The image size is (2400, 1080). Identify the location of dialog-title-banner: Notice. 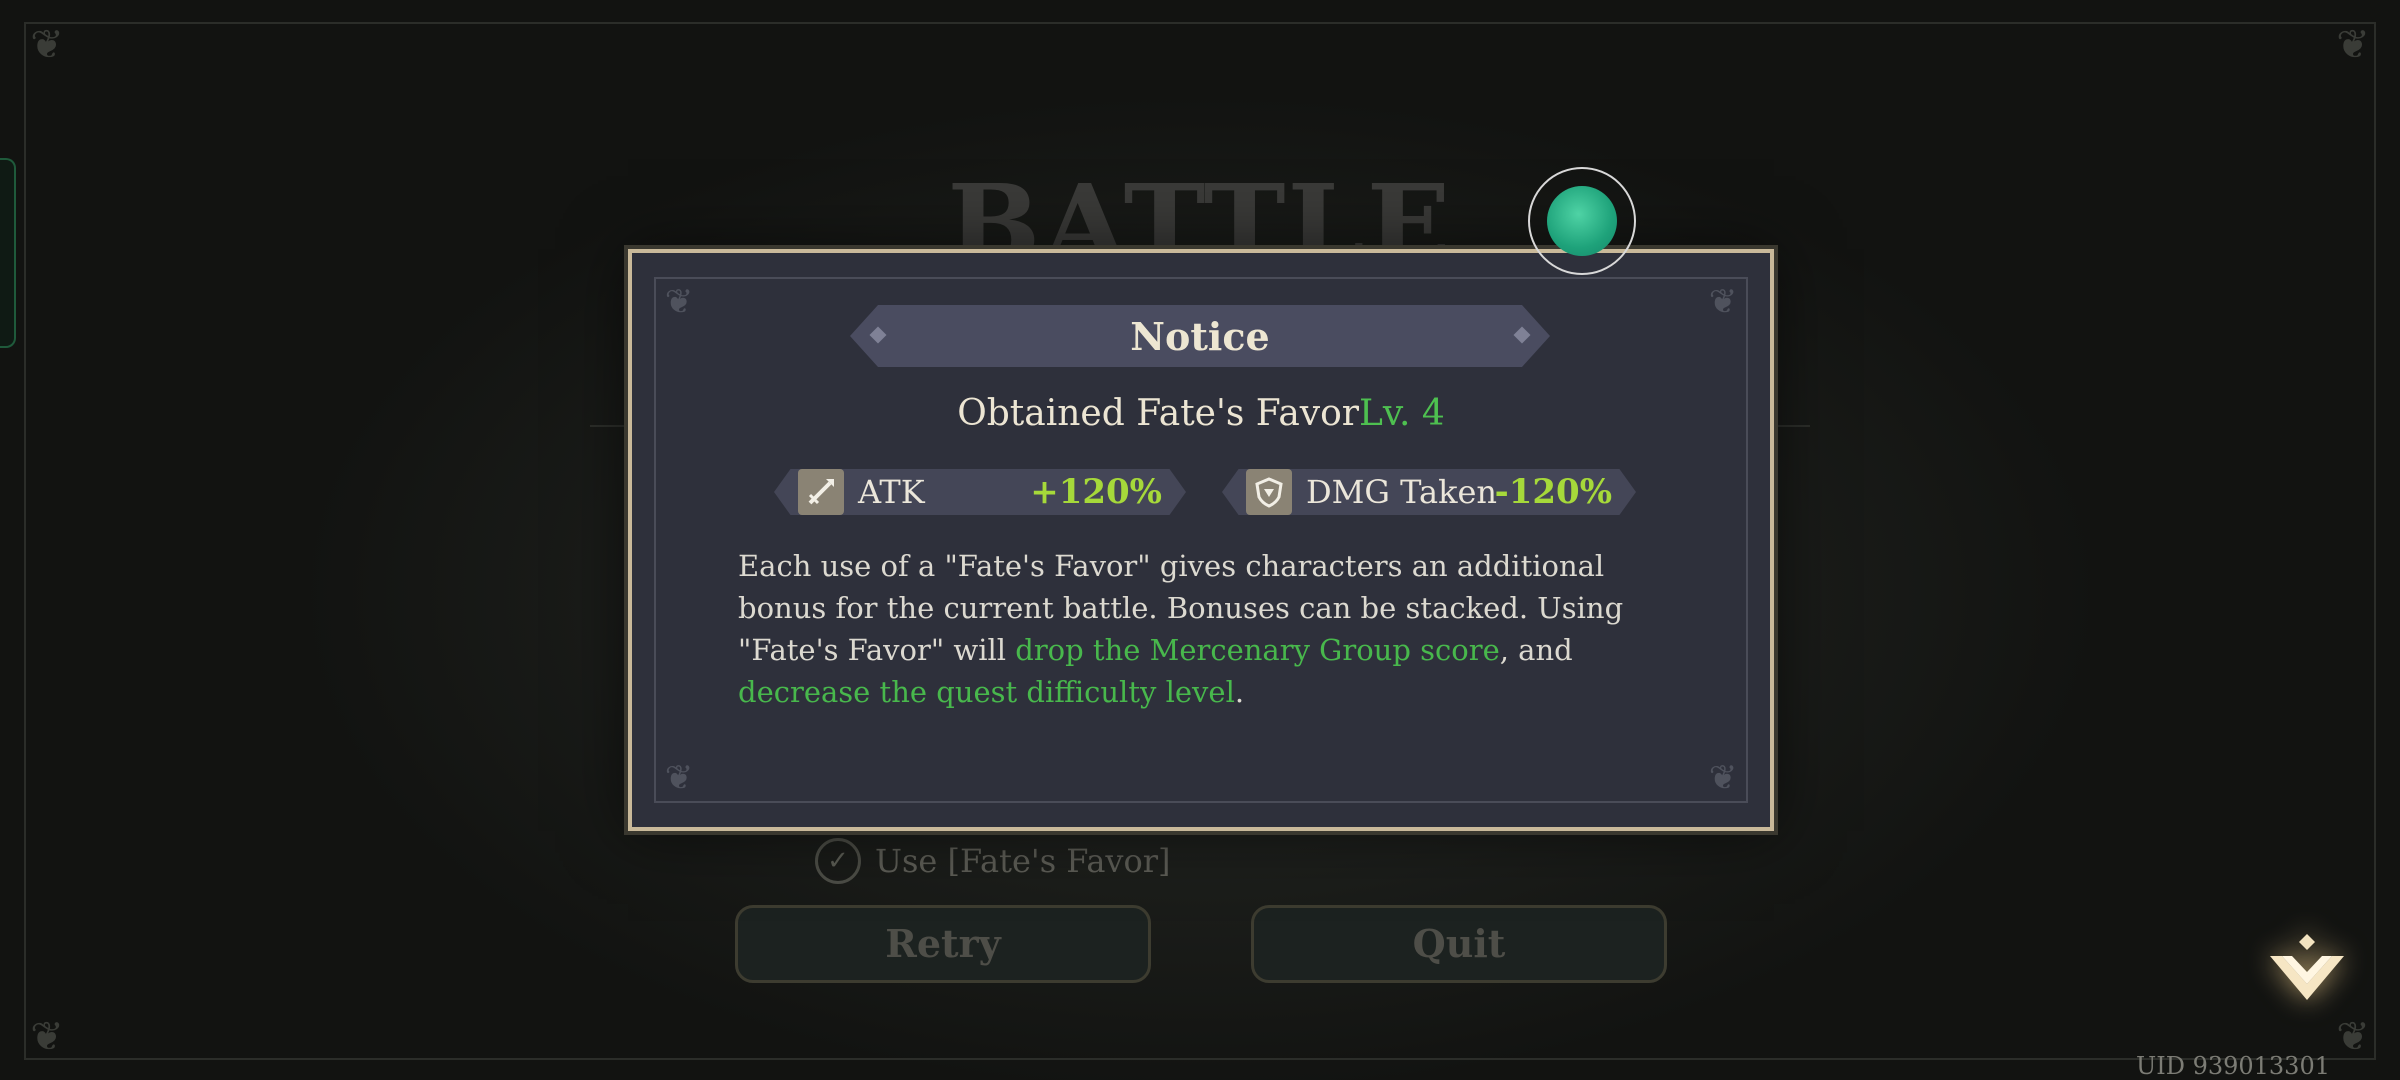
(1200, 336).